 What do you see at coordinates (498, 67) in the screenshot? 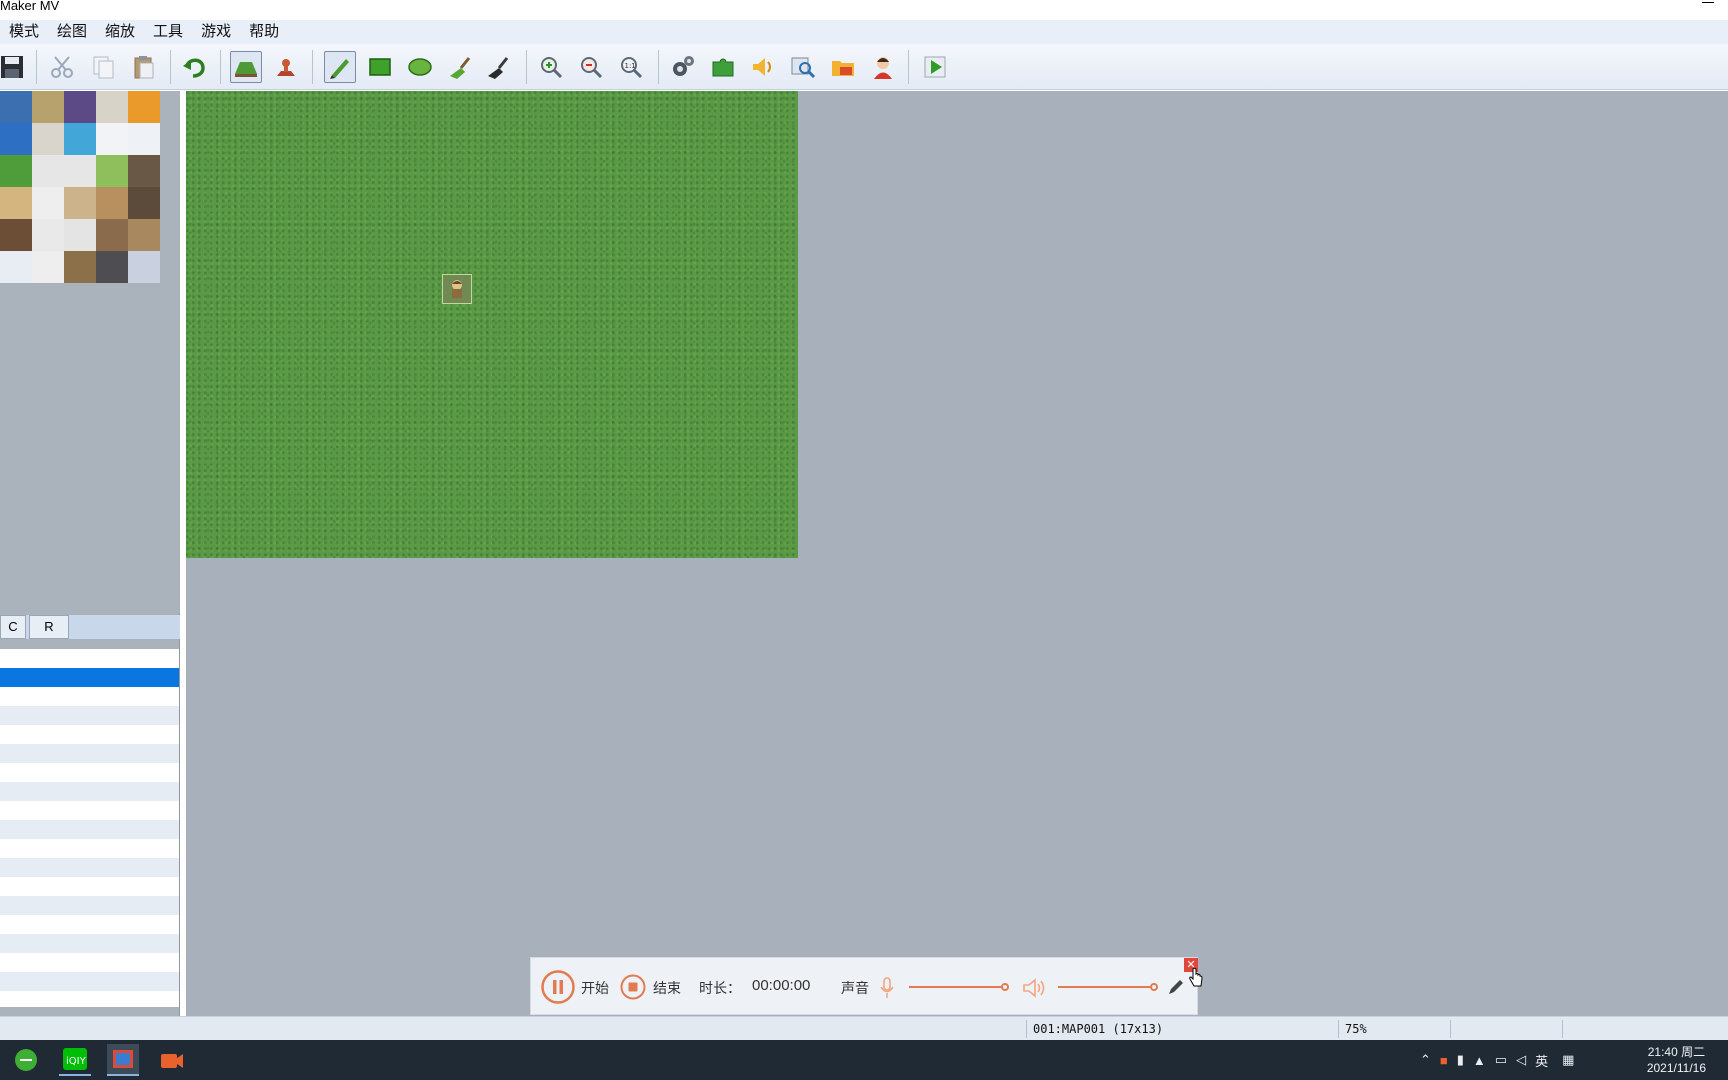
I see `shadow-pen-button` at bounding box center [498, 67].